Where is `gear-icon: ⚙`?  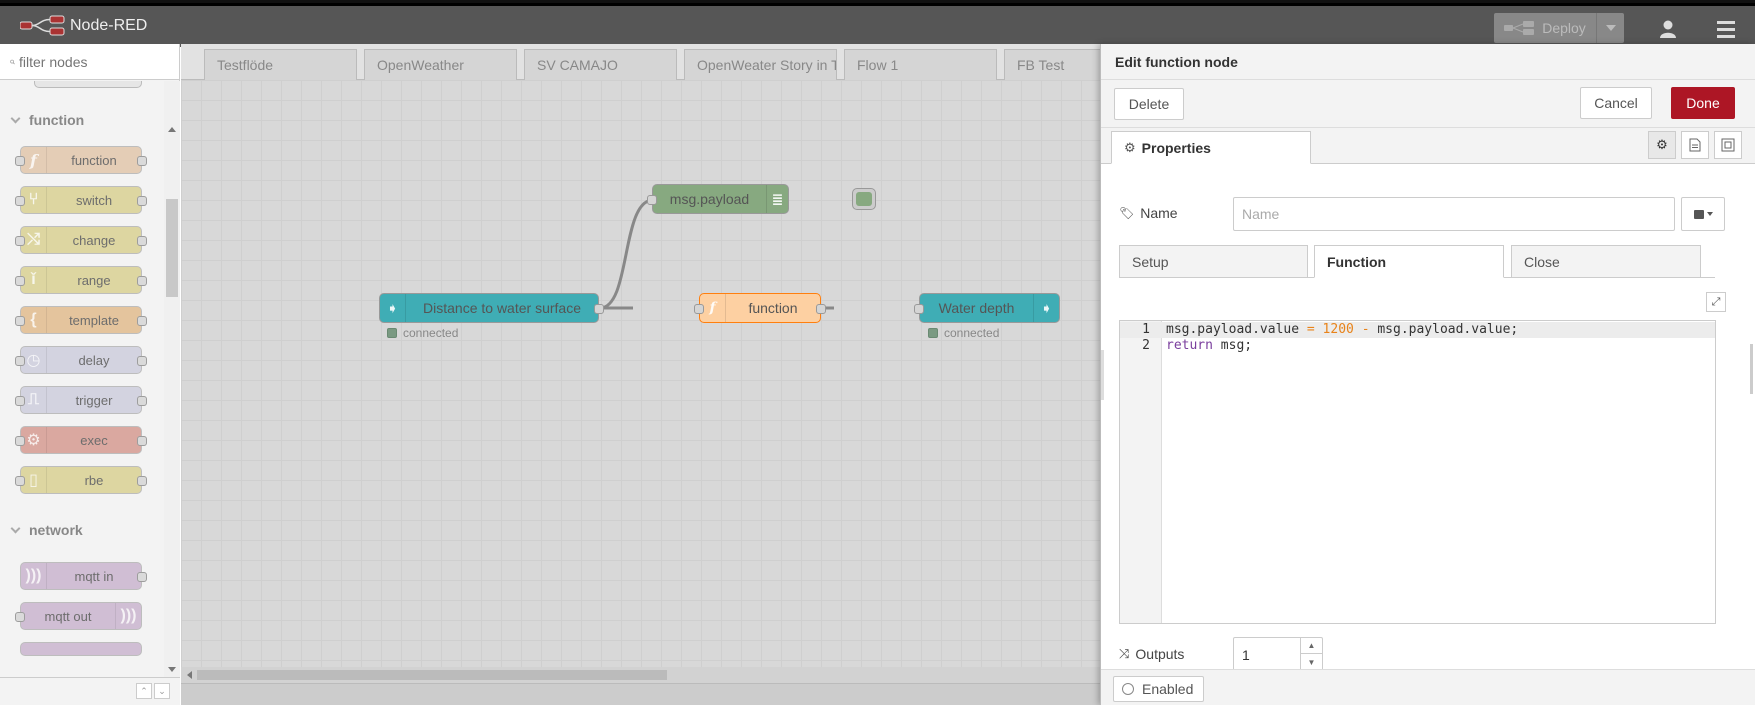 gear-icon: ⚙ is located at coordinates (1130, 147).